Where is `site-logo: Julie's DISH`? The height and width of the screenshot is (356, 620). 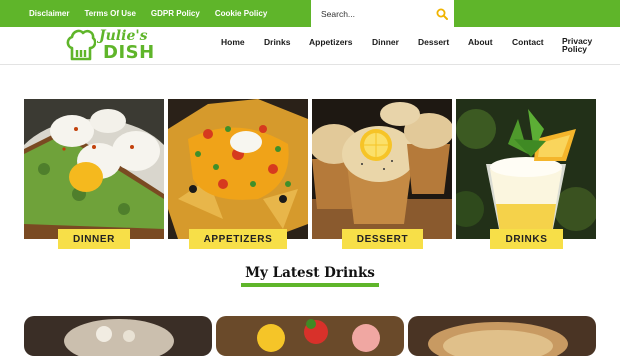 site-logo: Julie's DISH is located at coordinates (113, 46).